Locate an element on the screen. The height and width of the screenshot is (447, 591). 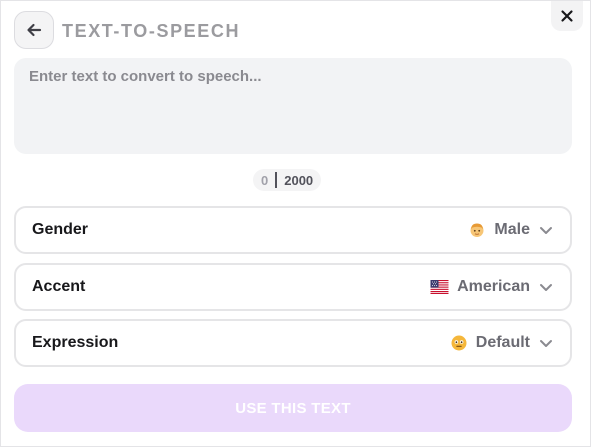
gender-value: Male is located at coordinates (512, 229).